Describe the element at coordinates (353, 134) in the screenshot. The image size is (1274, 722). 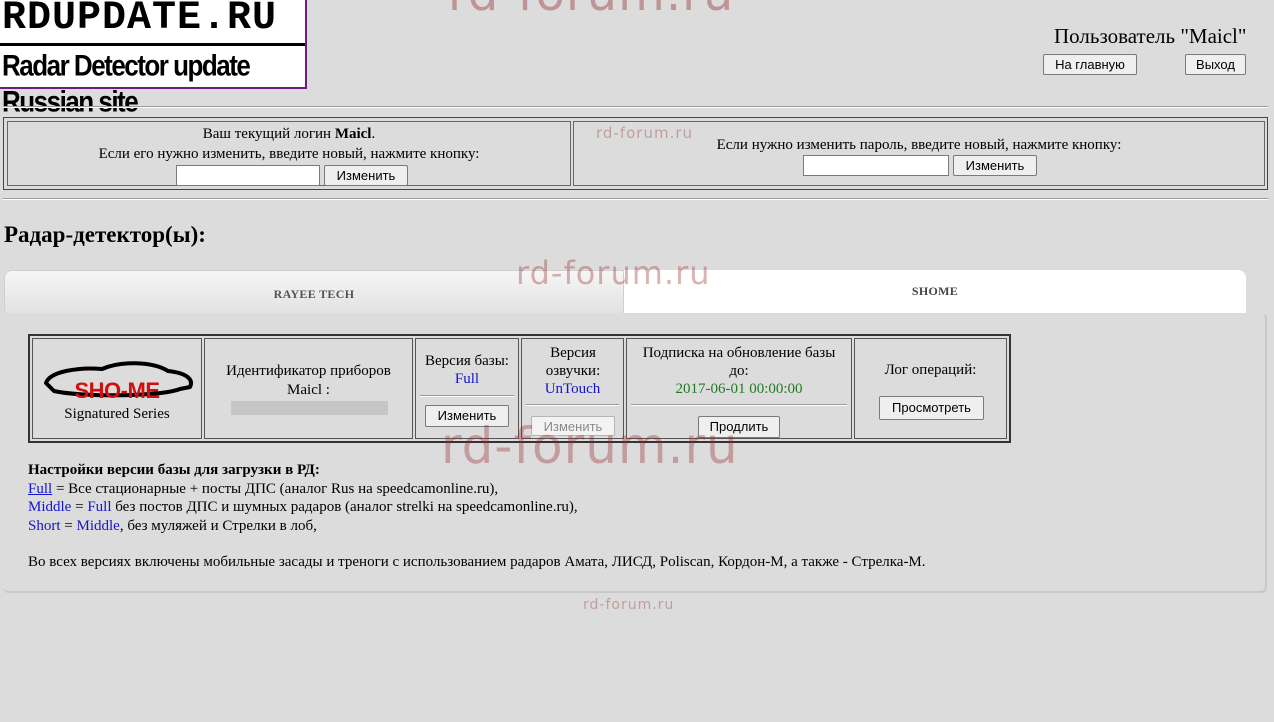
I see `current-login-name: Maicl` at that location.